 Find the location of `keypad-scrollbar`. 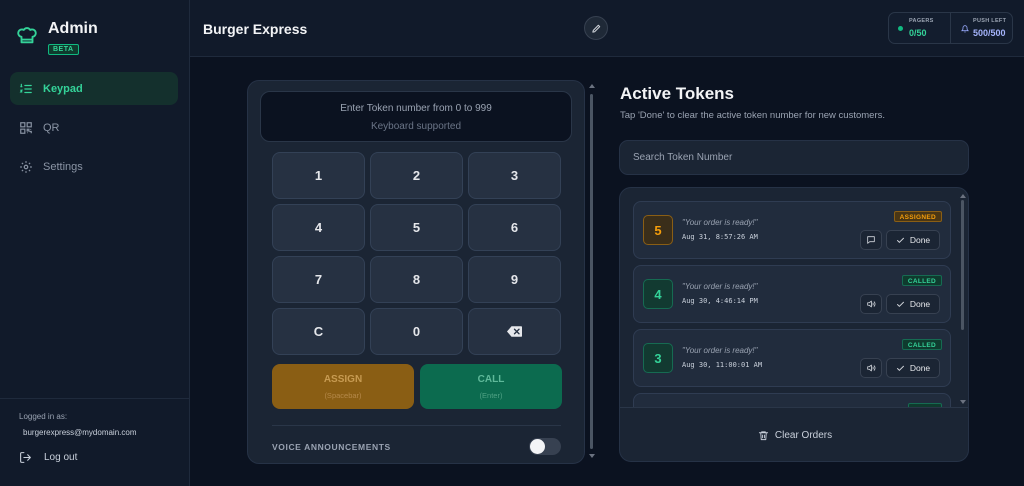

keypad-scrollbar is located at coordinates (592, 271).